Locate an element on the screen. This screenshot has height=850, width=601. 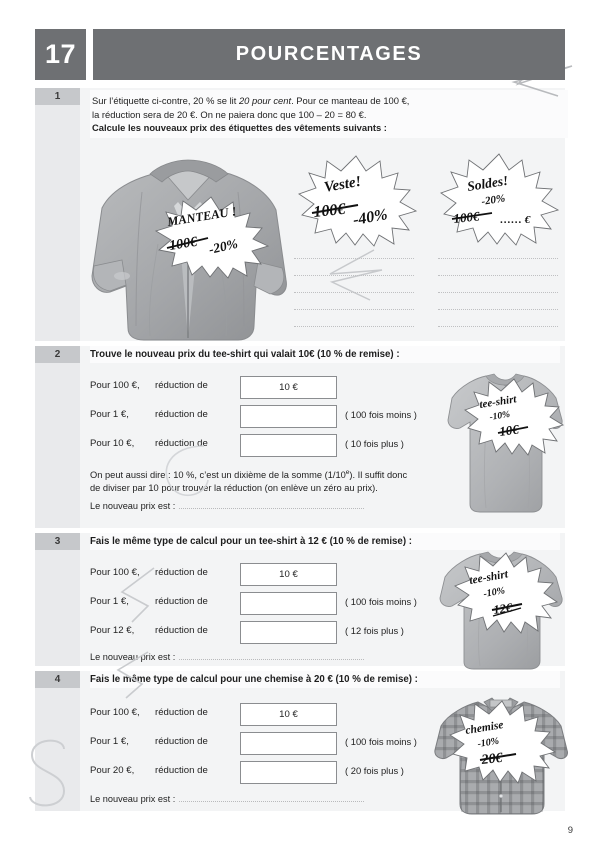
row-note: ( 20 fois plus ) is located at coordinates (374, 770).